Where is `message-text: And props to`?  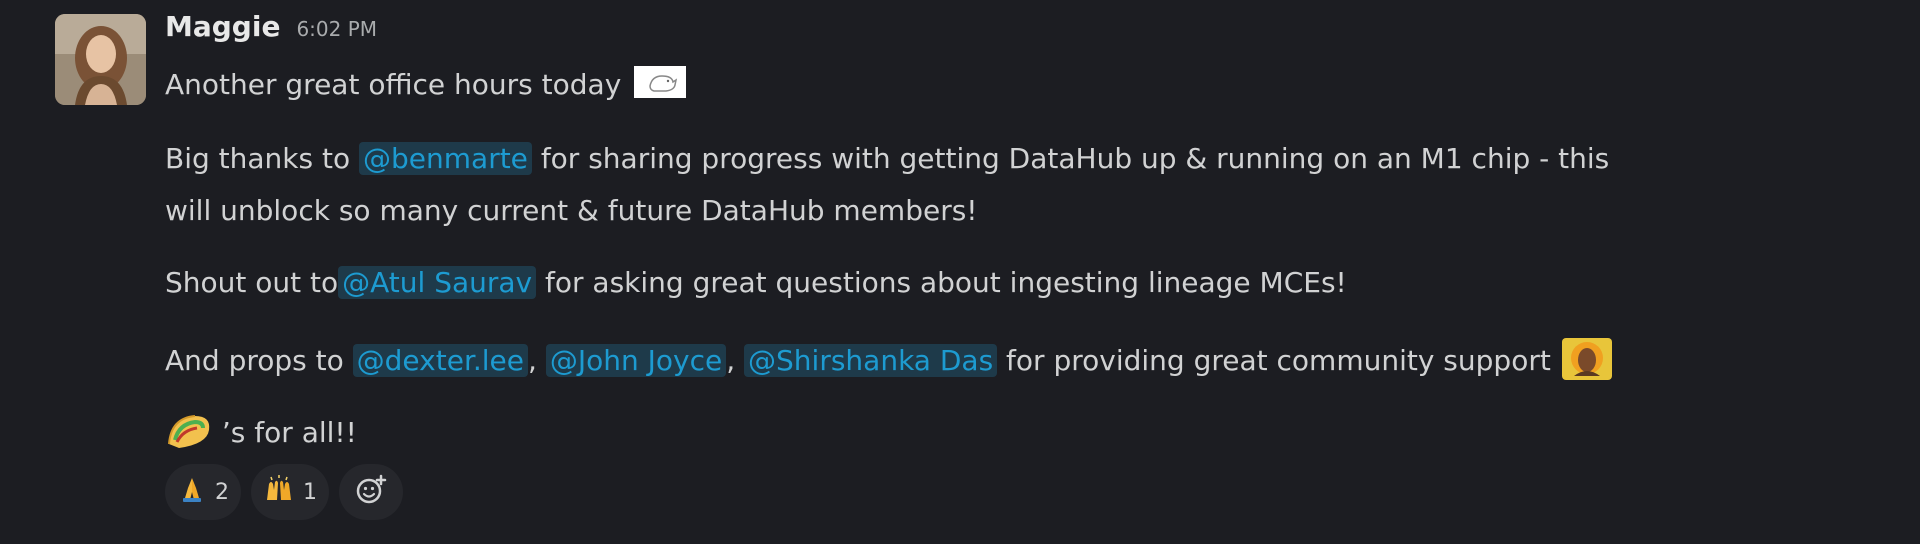
message-text: And props to is located at coordinates (259, 360).